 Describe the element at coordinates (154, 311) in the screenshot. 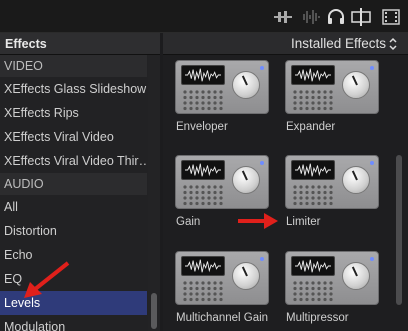

I see `sidebar-scroll-thumb` at that location.